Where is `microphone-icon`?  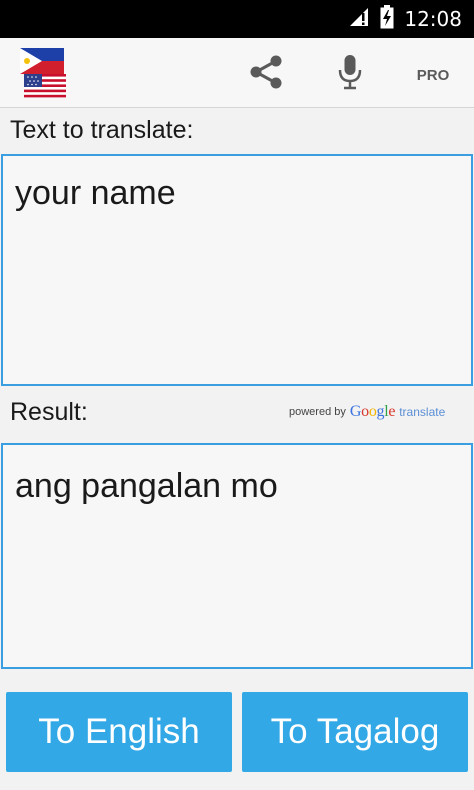
microphone-icon is located at coordinates (350, 74).